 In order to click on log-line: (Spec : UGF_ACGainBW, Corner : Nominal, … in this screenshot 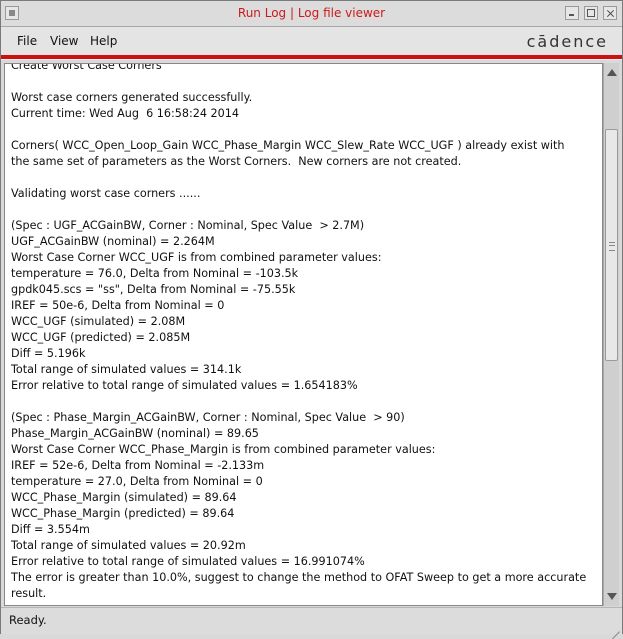, I will do `click(188, 225)`.